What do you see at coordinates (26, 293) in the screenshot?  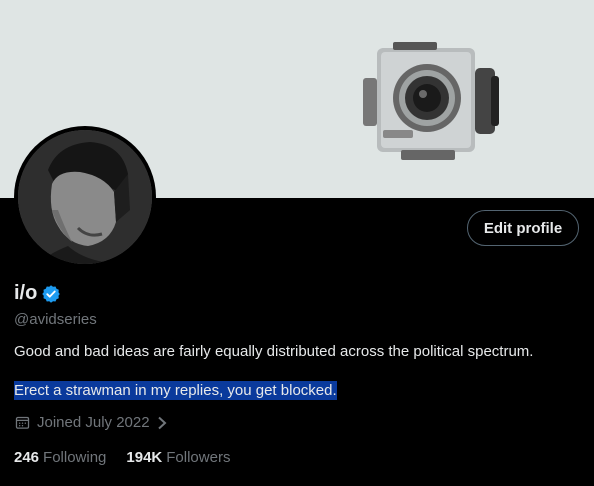 I see `display-name: i/o` at bounding box center [26, 293].